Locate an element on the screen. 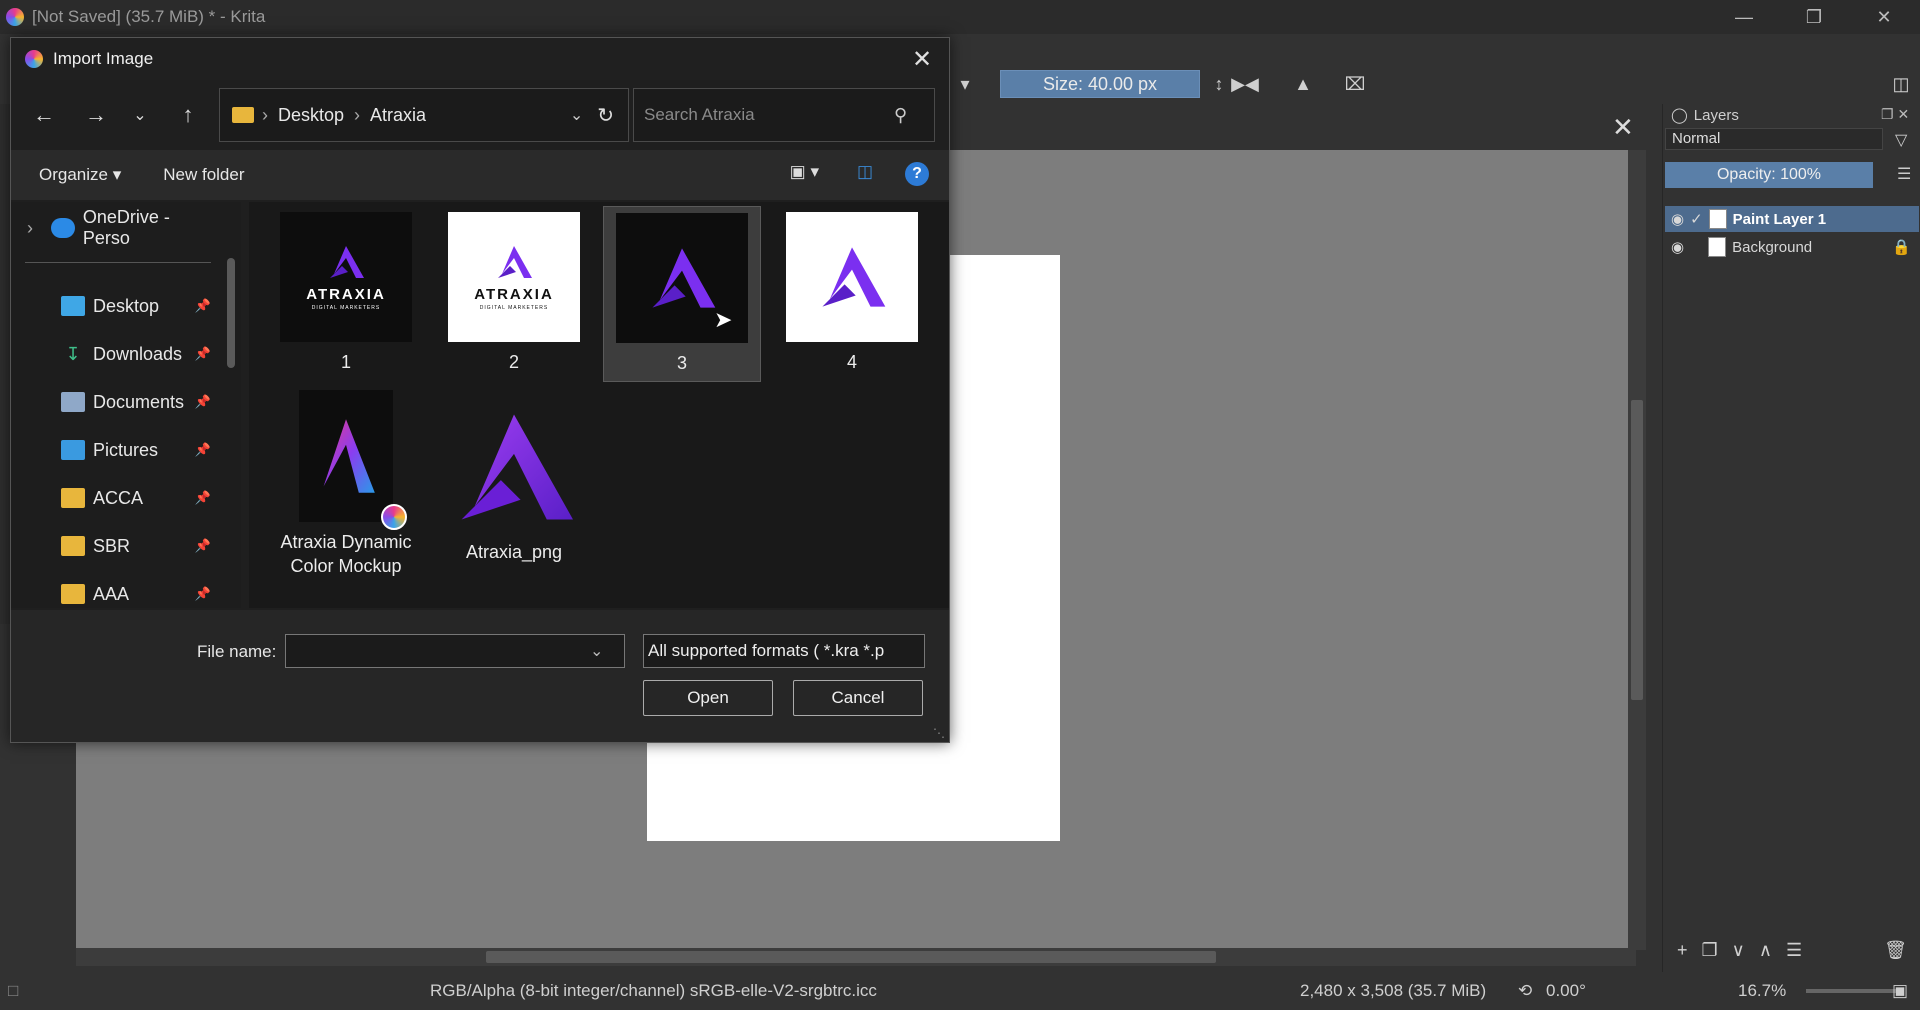 The image size is (1920, 1010). help-icon: ? is located at coordinates (917, 174).